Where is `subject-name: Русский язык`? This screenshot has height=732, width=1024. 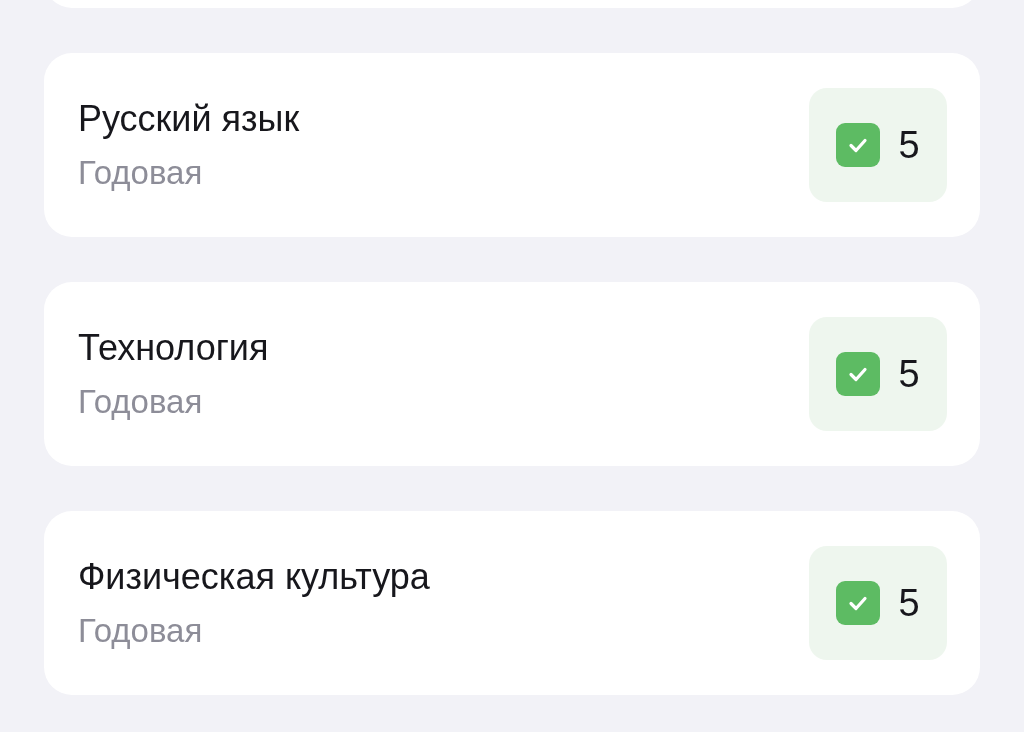
subject-name: Русский язык is located at coordinates (189, 119).